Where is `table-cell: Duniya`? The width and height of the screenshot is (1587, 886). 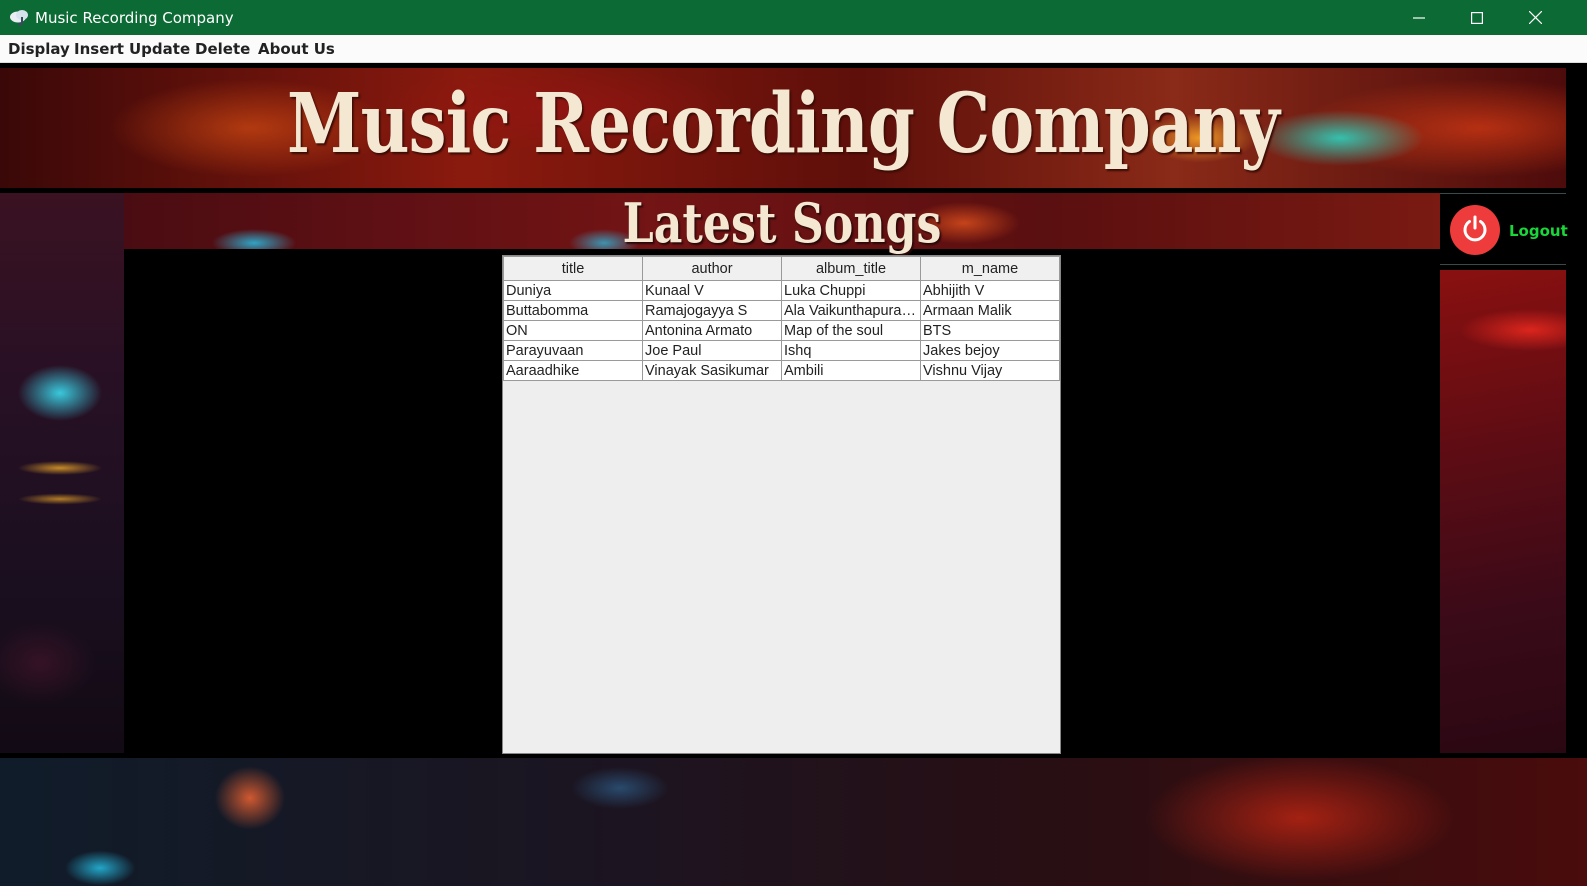
table-cell: Duniya is located at coordinates (573, 290).